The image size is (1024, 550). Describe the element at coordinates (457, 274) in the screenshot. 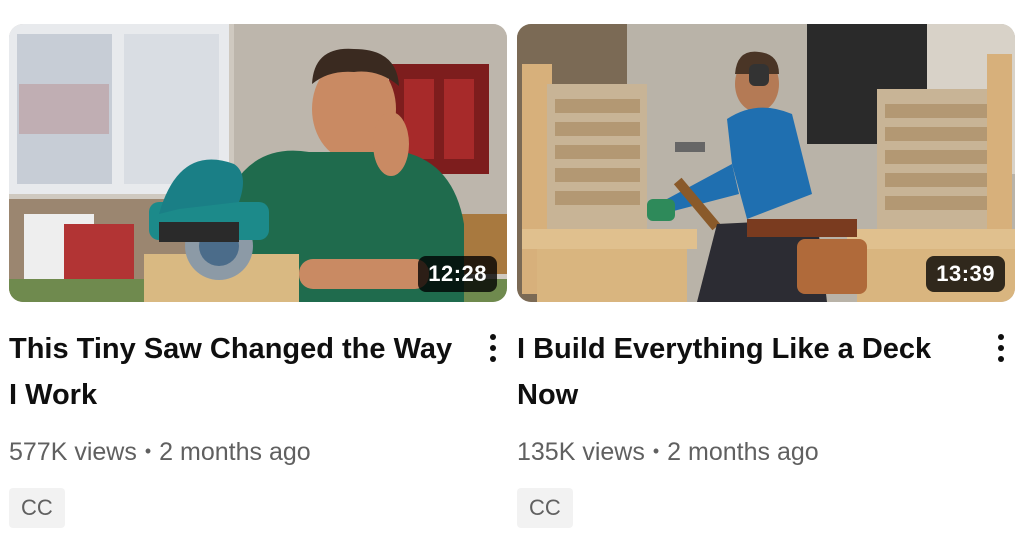

I see `video-duration: 12:28` at that location.